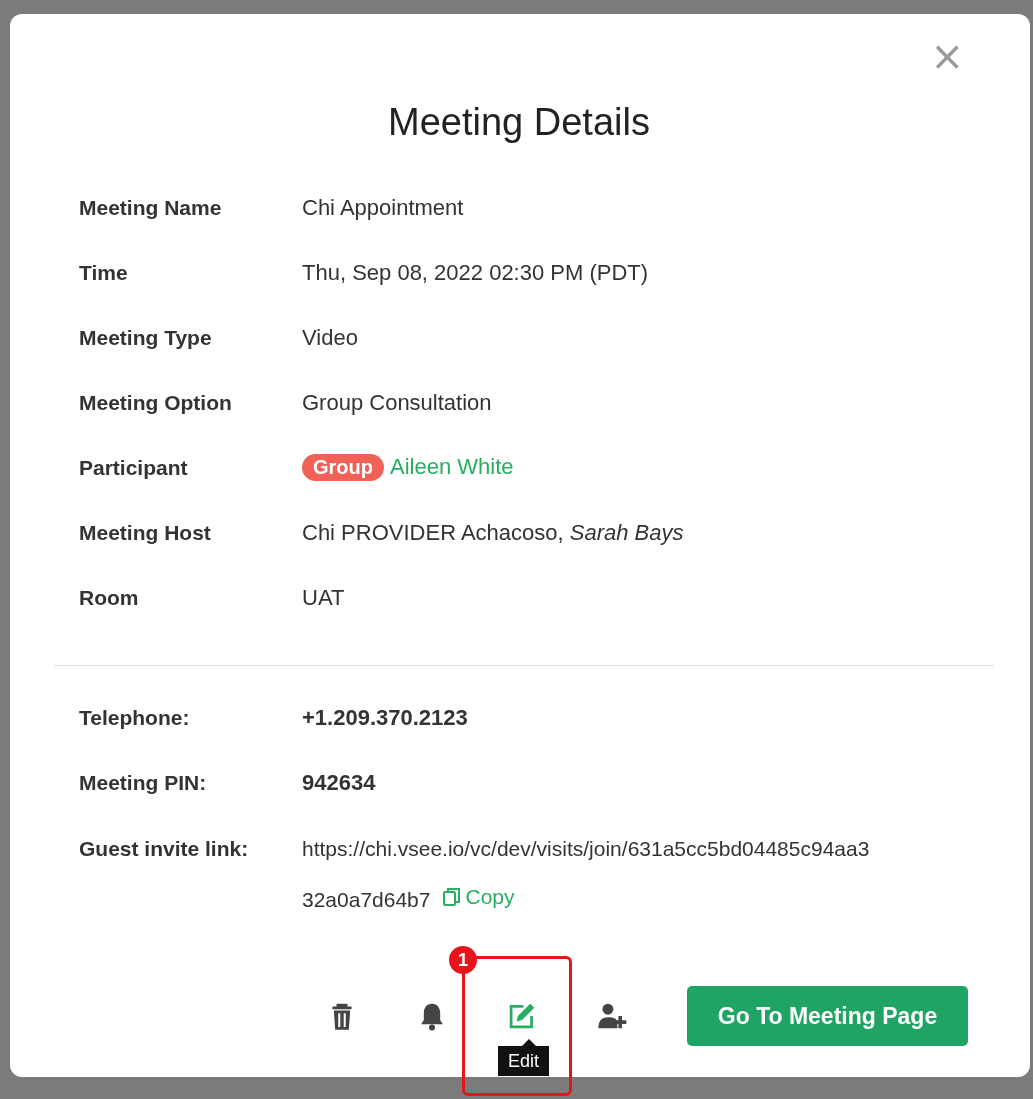 The height and width of the screenshot is (1099, 1033). What do you see at coordinates (109, 597) in the screenshot?
I see `field-label: Room` at bounding box center [109, 597].